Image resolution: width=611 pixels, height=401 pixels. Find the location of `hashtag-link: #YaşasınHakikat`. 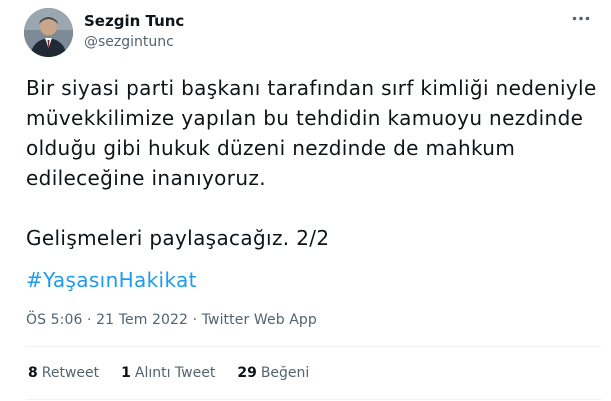

hashtag-link: #YaşasınHakikat is located at coordinates (111, 280).